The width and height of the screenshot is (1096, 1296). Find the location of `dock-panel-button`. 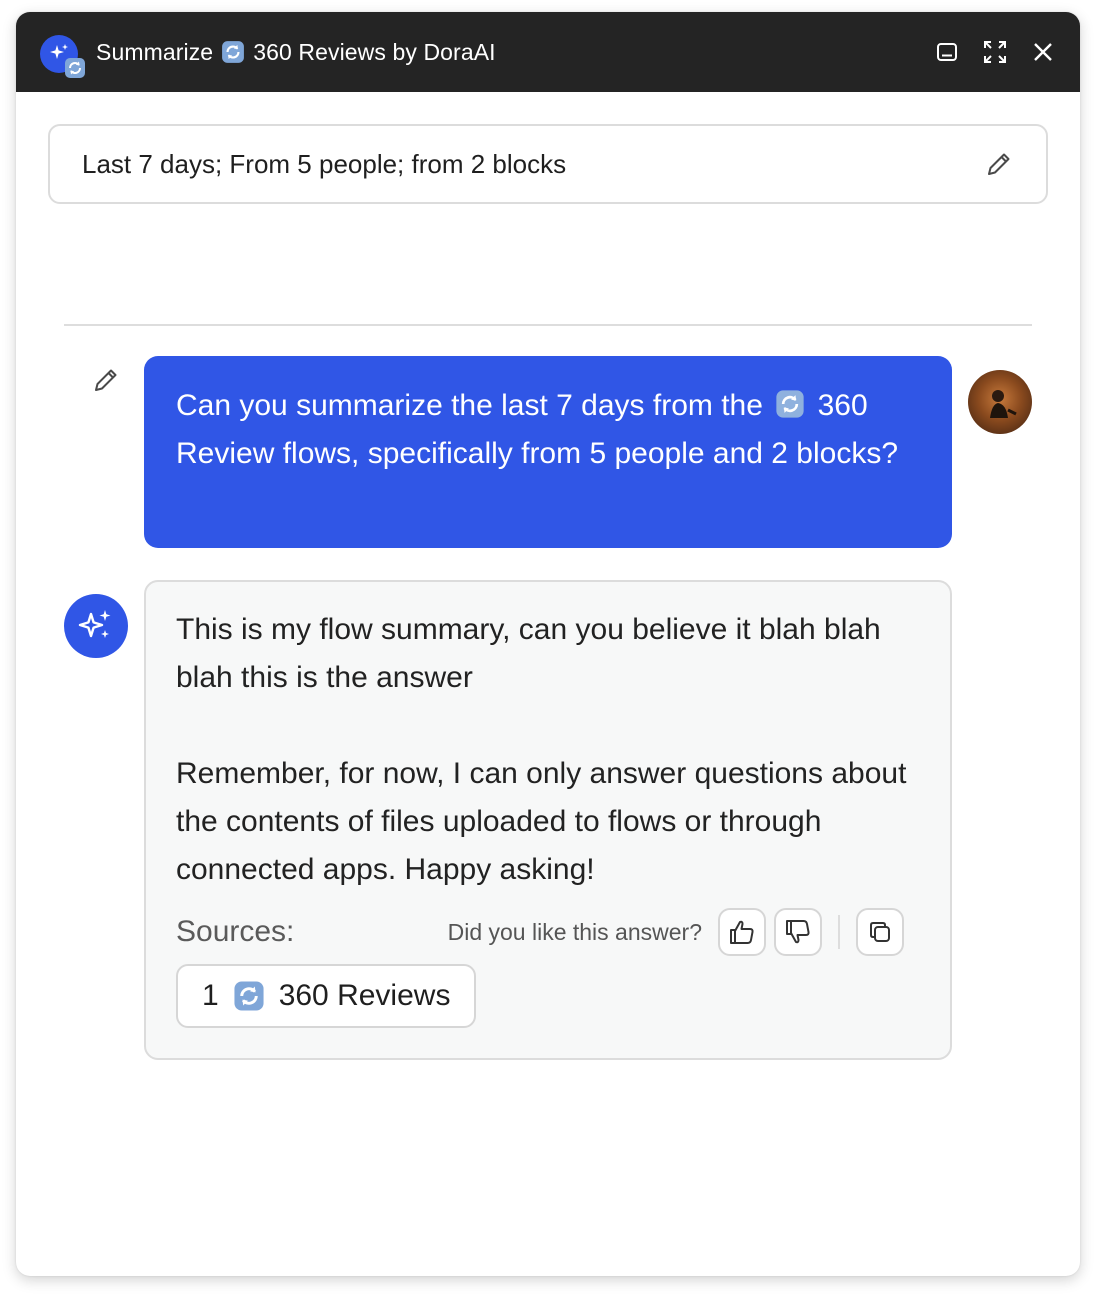

dock-panel-button is located at coordinates (947, 52).